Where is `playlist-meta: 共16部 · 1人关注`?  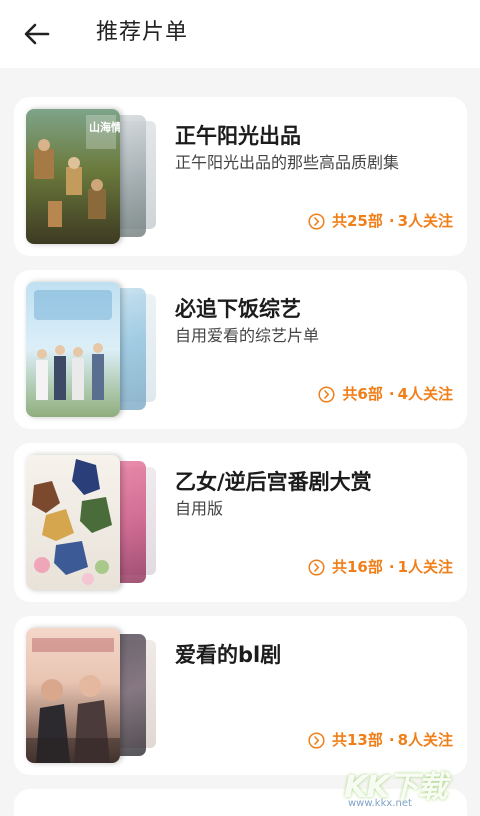
playlist-meta: 共16部 · 1人关注 is located at coordinates (380, 567).